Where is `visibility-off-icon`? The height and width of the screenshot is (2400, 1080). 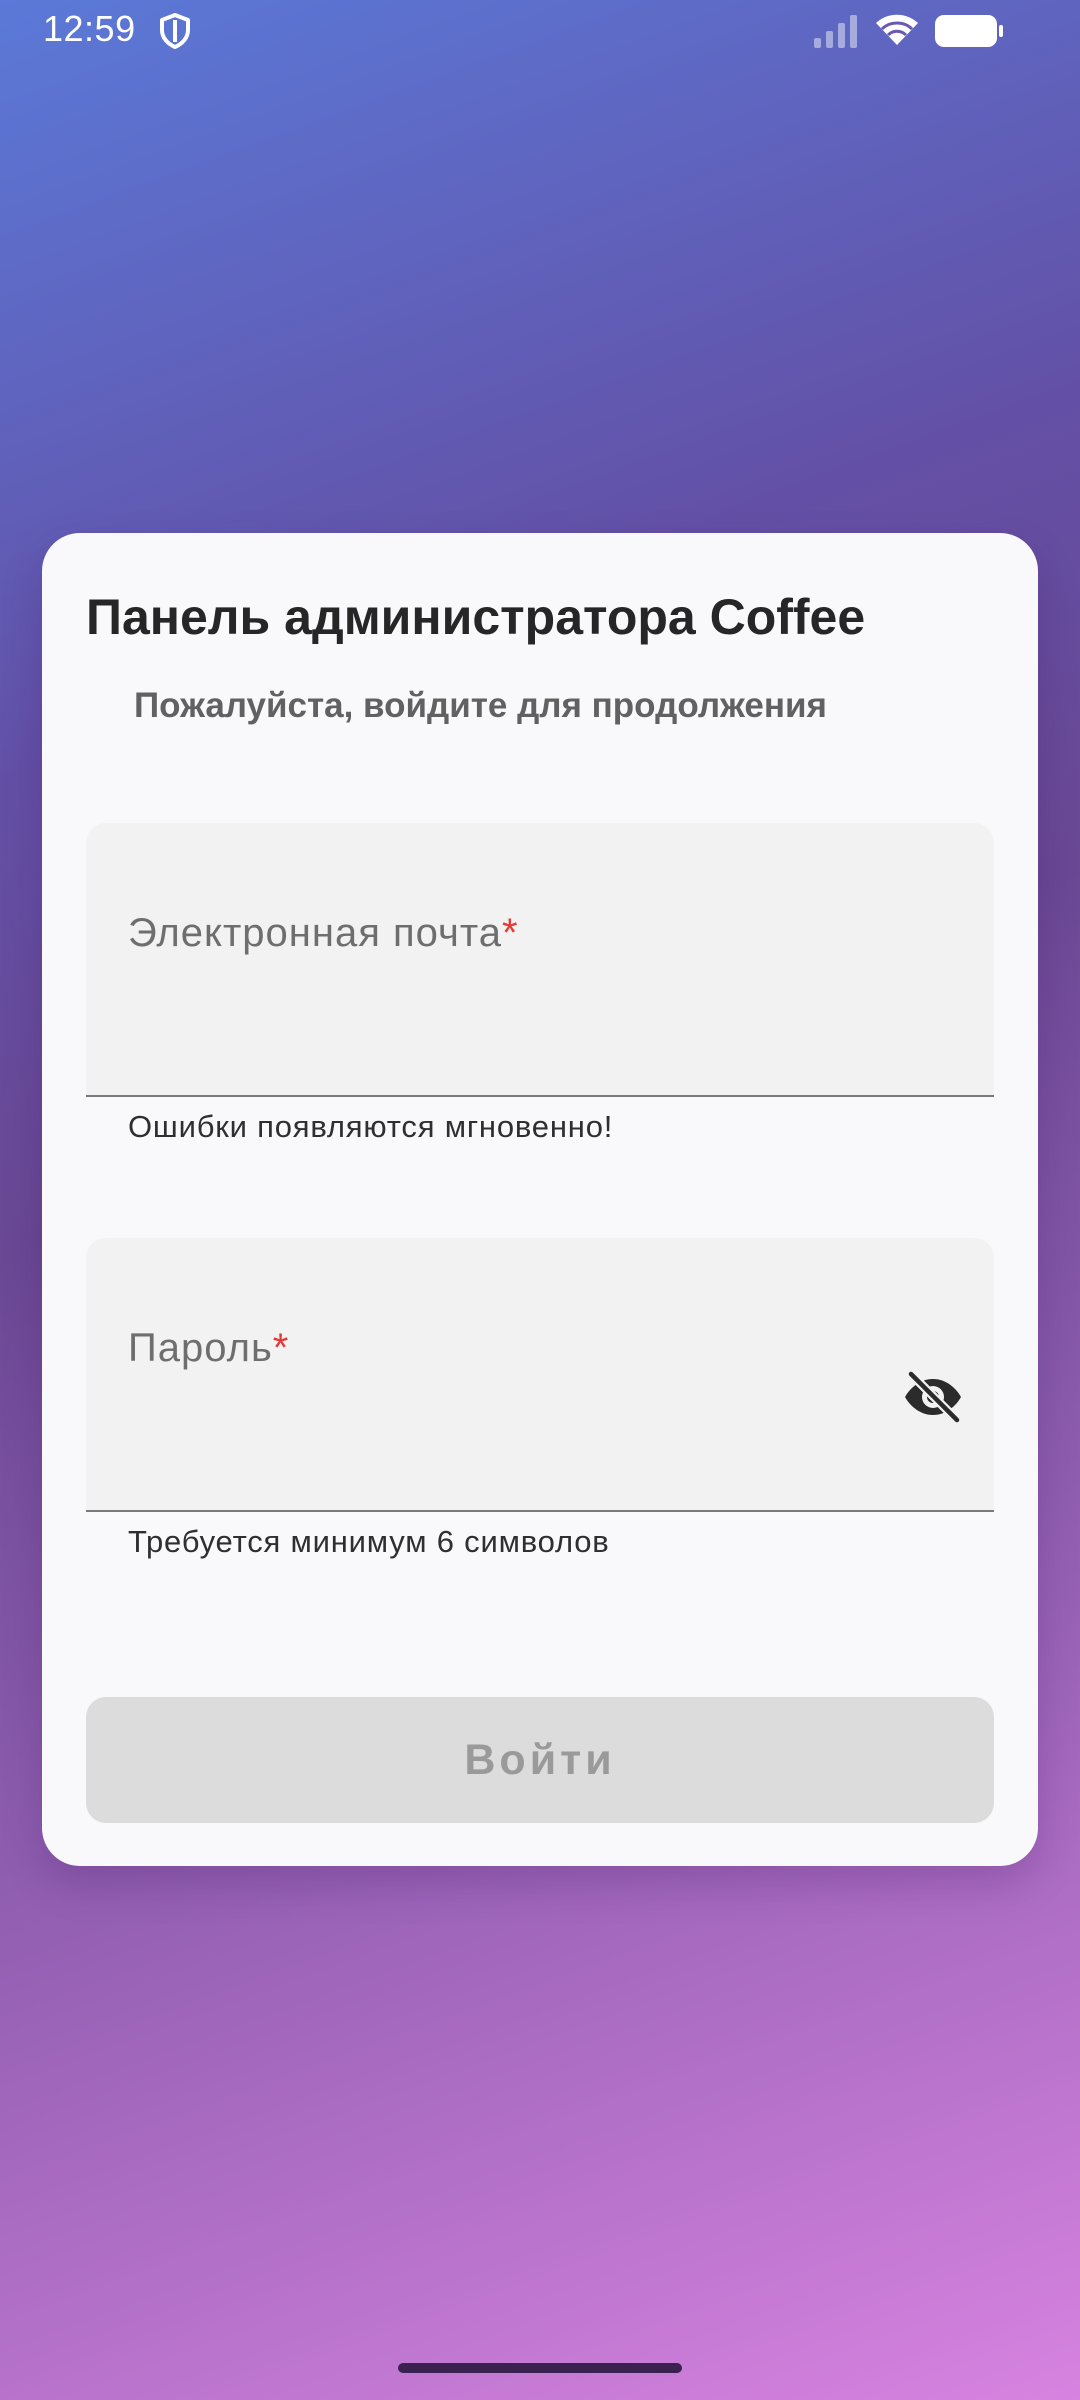
visibility-off-icon is located at coordinates (933, 1397).